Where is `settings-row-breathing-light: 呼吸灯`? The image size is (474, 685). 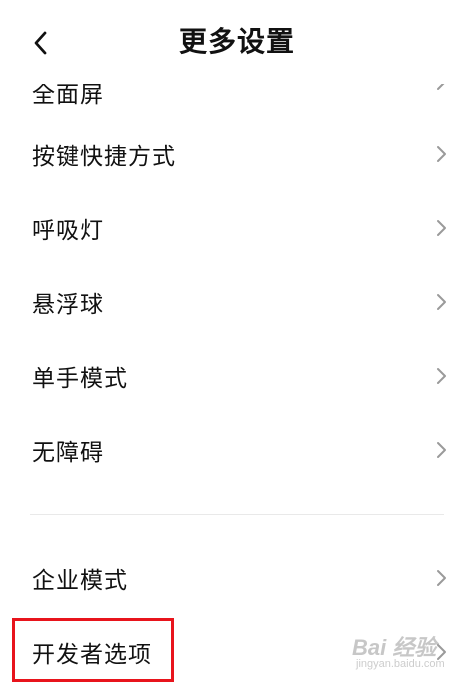
settings-row-breathing-light: 呼吸灯 is located at coordinates (237, 228).